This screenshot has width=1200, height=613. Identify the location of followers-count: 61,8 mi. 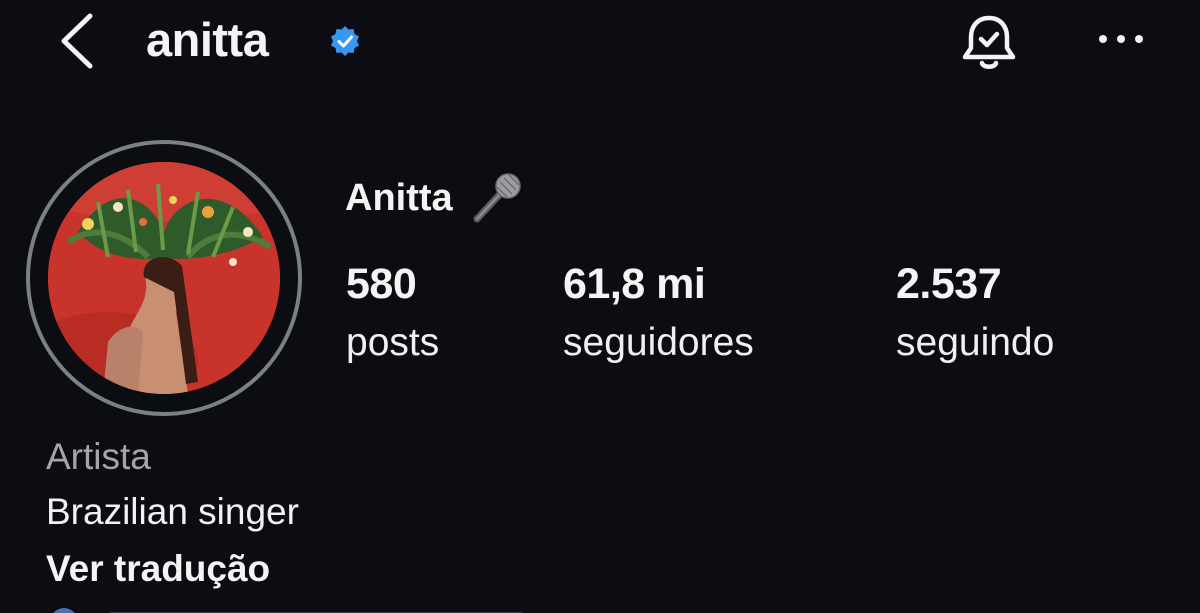
(634, 284).